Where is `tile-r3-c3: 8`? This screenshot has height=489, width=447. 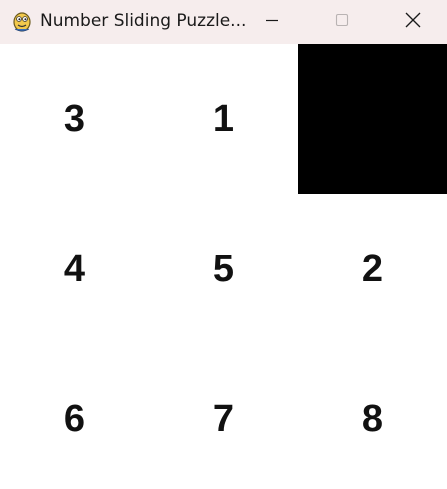
tile-r3-c3: 8 is located at coordinates (372, 416).